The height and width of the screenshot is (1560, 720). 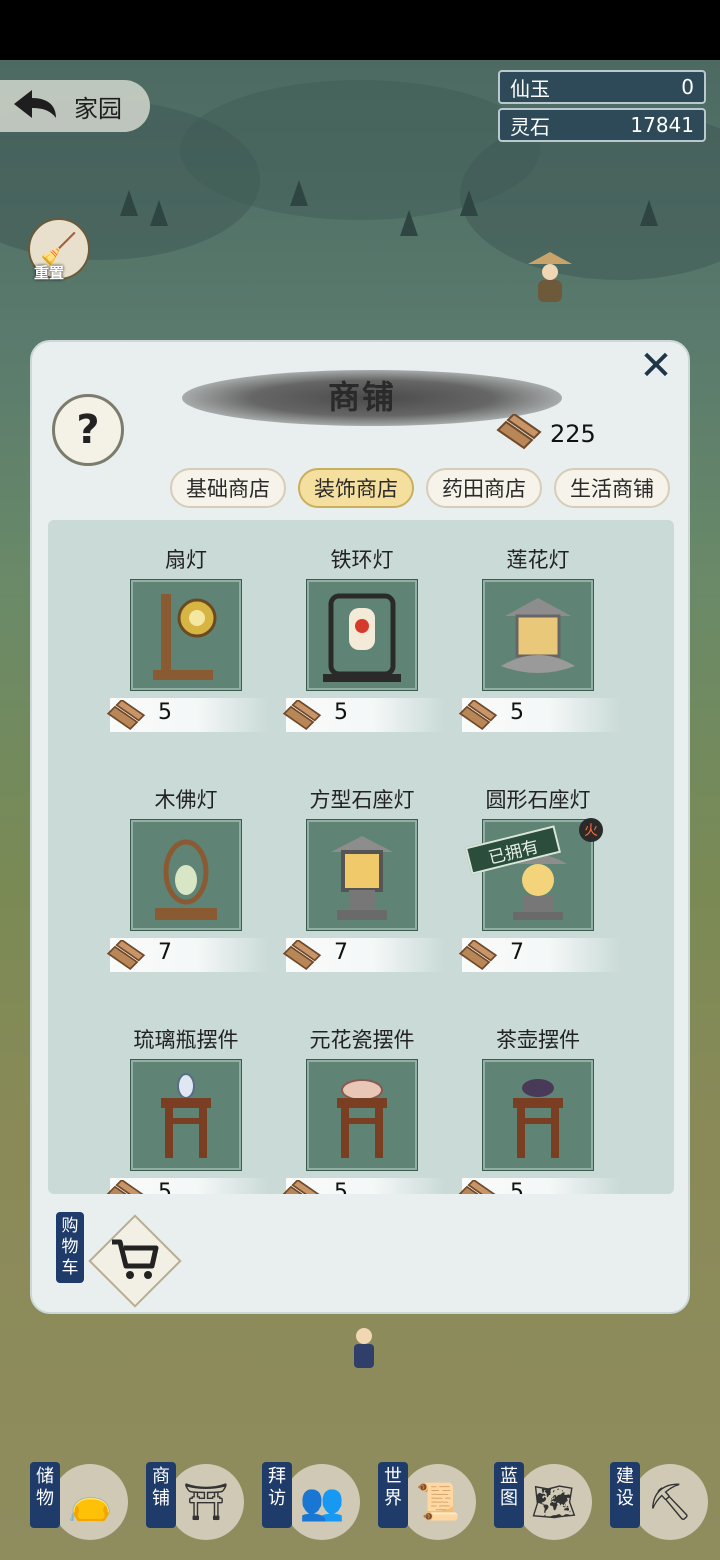 What do you see at coordinates (538, 560) in the screenshot?
I see `item-name: 莲花灯` at bounding box center [538, 560].